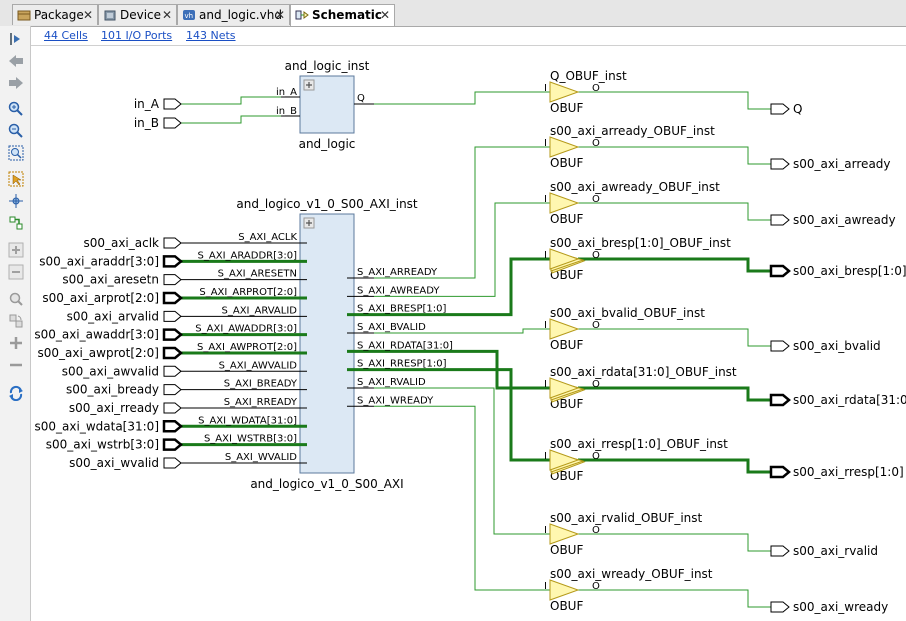  I want to click on zoom-out-icon, so click(16, 131).